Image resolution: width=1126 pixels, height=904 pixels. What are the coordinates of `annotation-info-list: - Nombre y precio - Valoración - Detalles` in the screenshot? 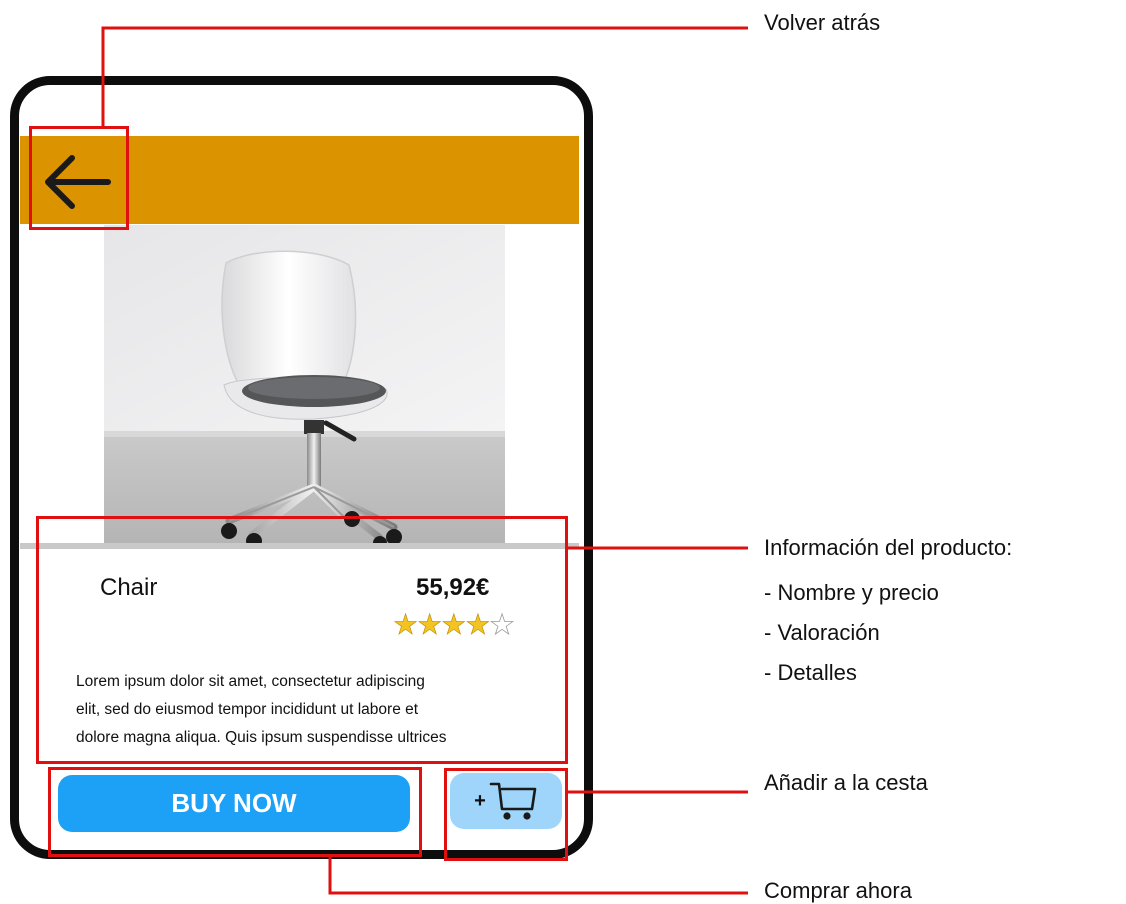 It's located at (851, 633).